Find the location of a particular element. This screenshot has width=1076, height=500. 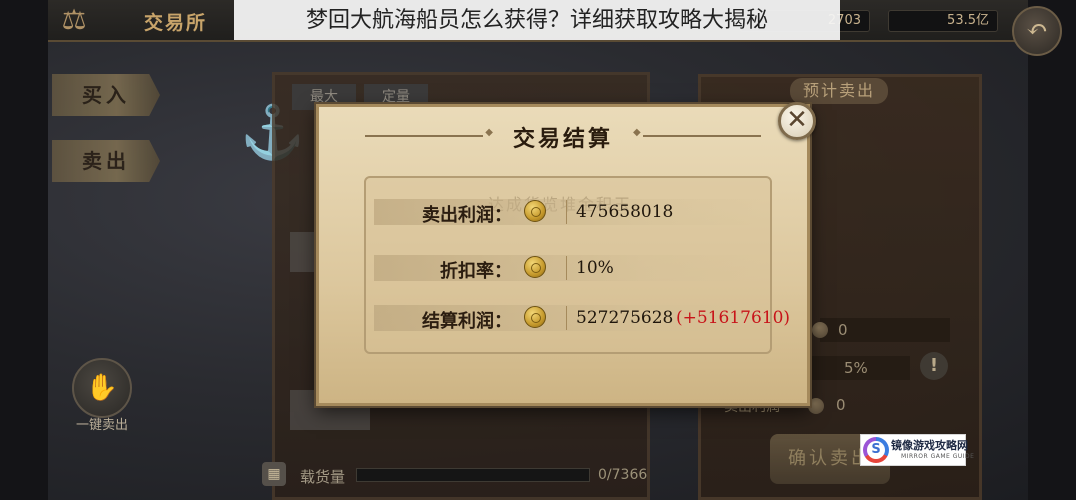

exclamation-icon: ! is located at coordinates (934, 366).